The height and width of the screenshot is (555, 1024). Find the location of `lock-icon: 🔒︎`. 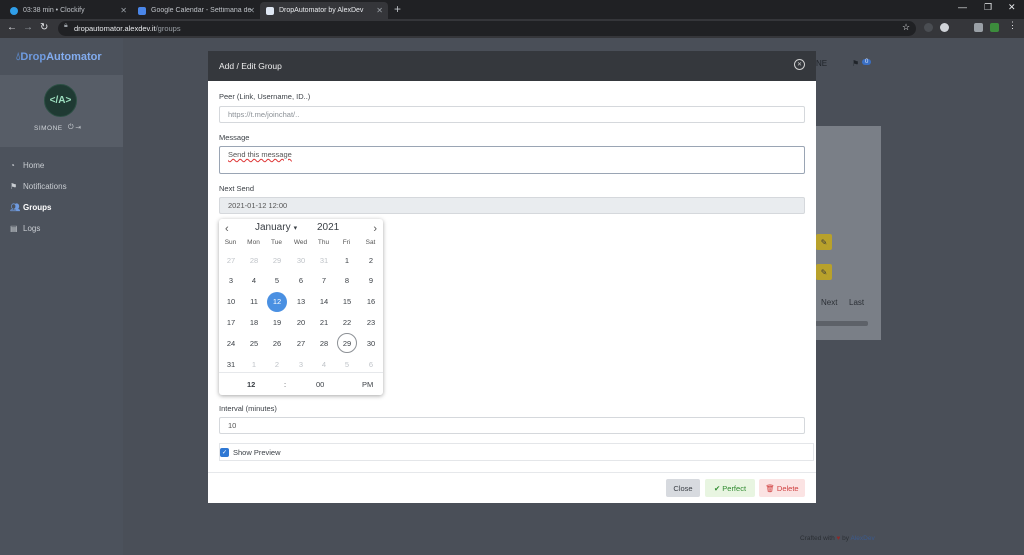

lock-icon: 🔒︎ is located at coordinates (66, 25).